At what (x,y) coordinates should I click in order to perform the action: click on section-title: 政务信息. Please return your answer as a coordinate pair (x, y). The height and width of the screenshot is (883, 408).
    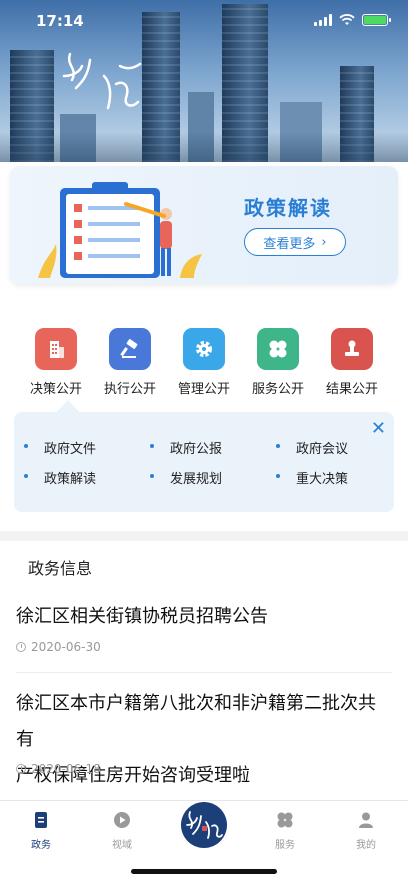
    Looking at the image, I should click on (60, 568).